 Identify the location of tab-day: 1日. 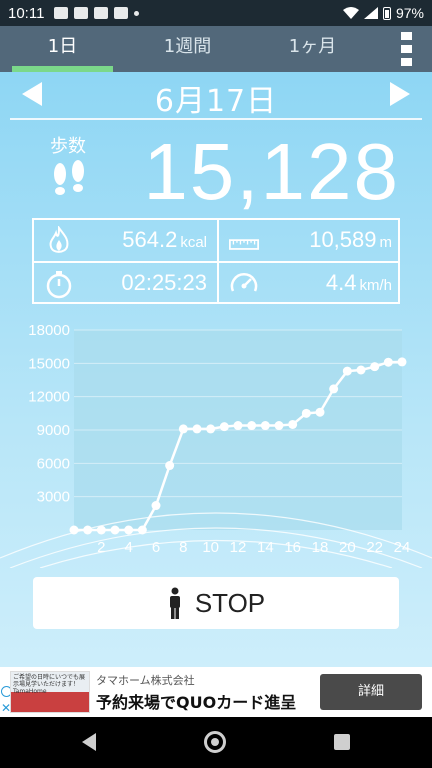
(62, 49).